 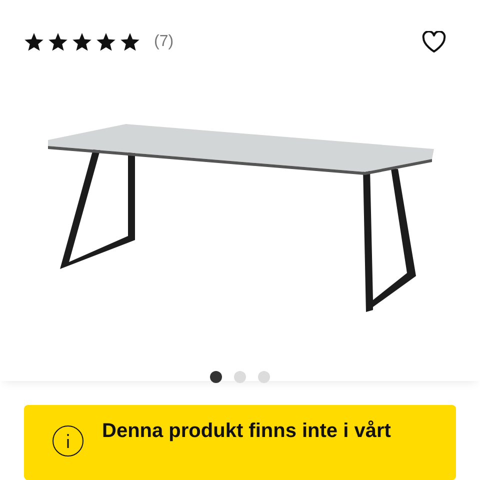 What do you see at coordinates (246, 431) in the screenshot?
I see `notice-text: Denna produkt finns inte i vårt` at bounding box center [246, 431].